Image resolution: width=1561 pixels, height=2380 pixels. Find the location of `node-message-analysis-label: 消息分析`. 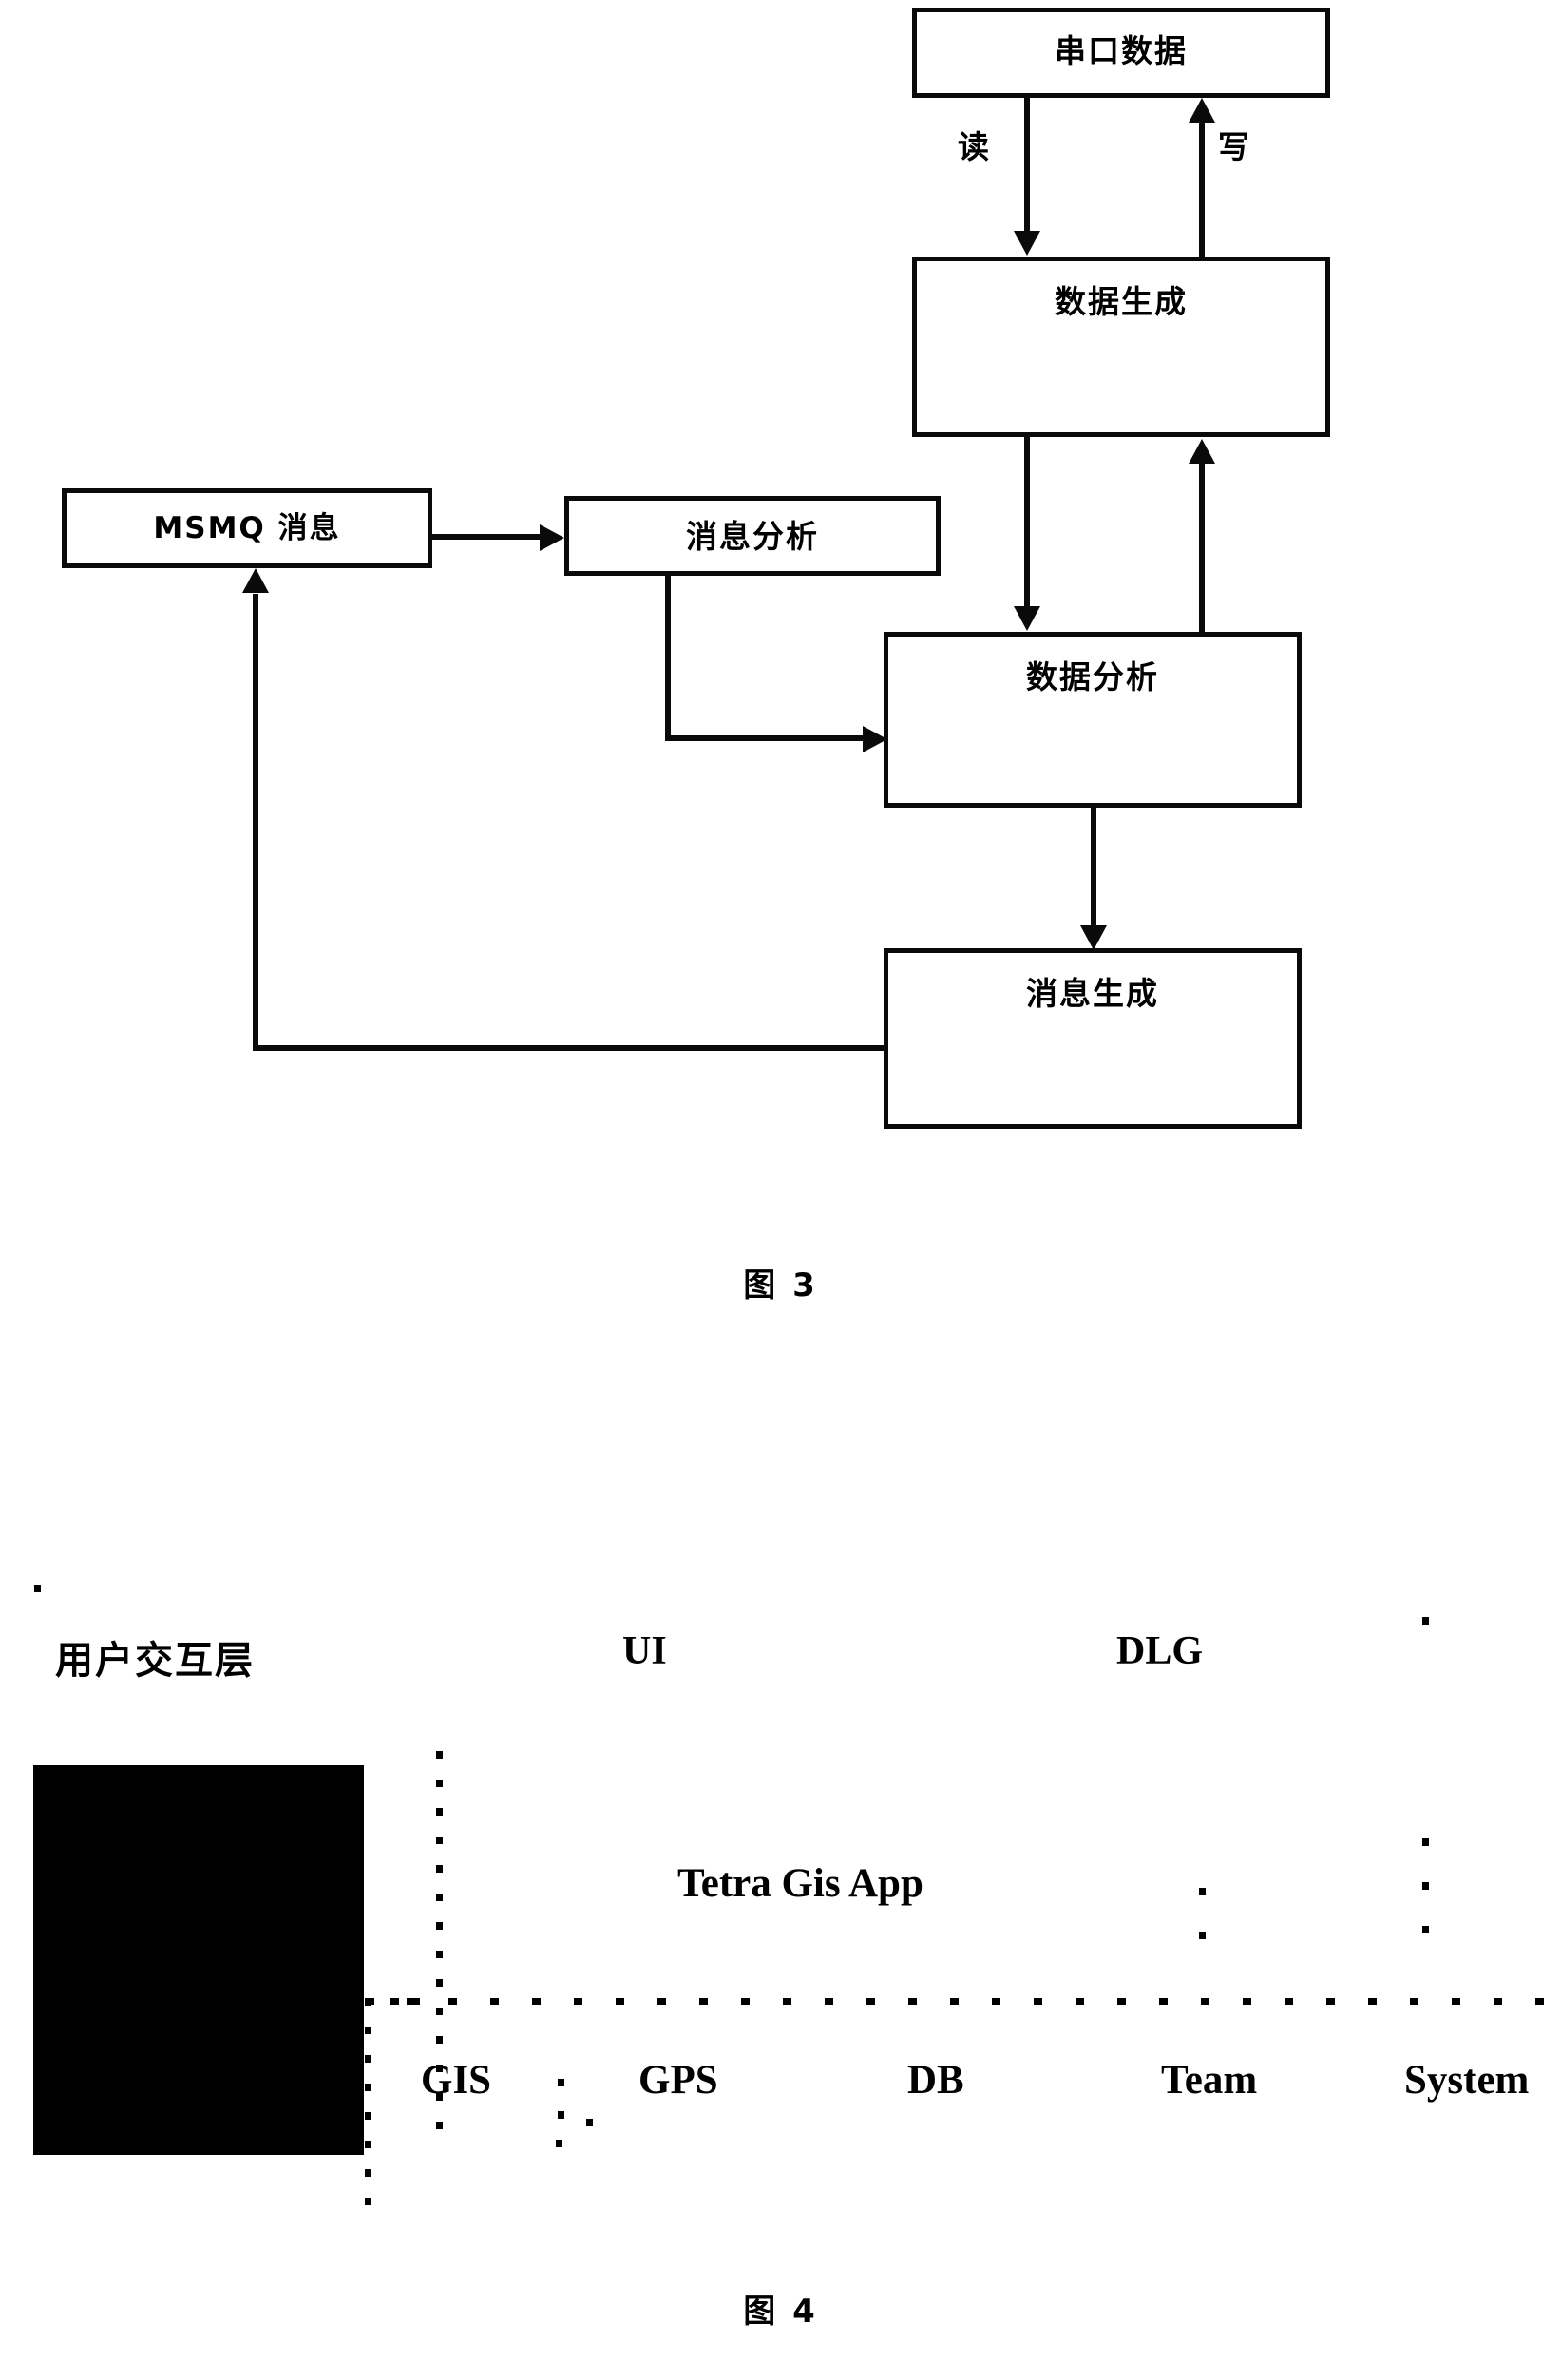

node-message-analysis-label: 消息分析 is located at coordinates (752, 536).